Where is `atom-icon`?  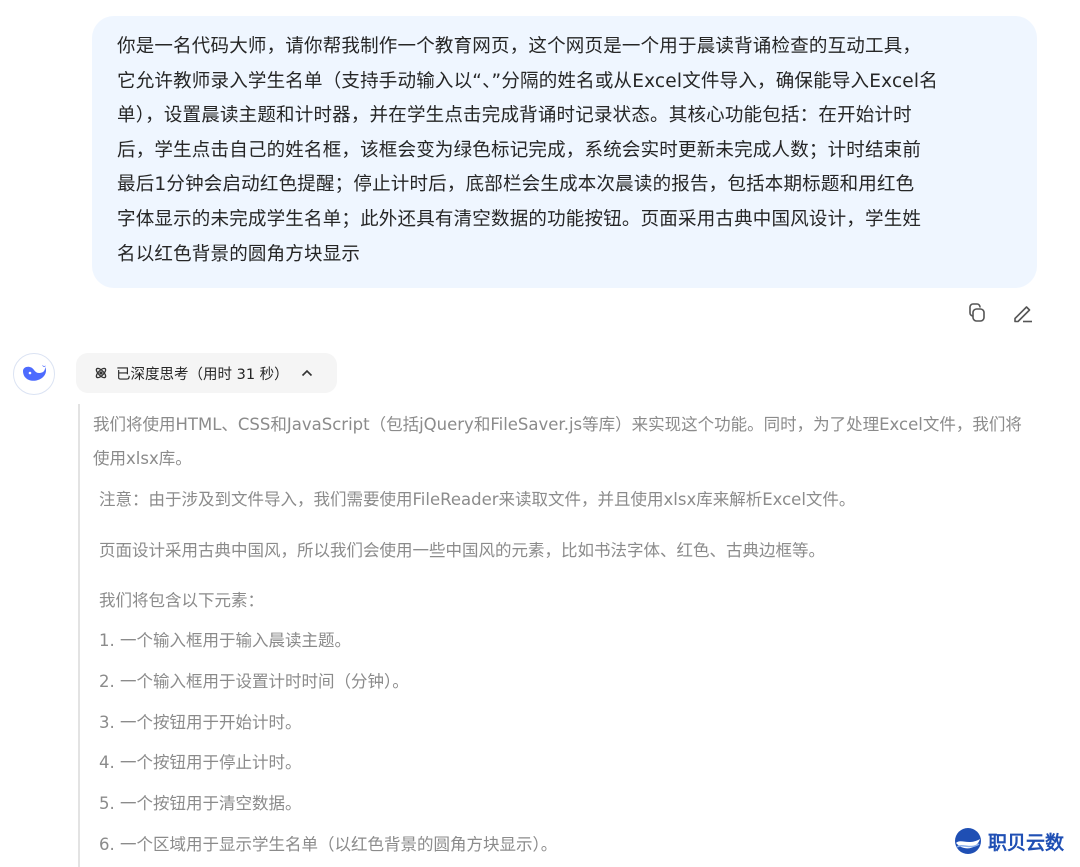
atom-icon is located at coordinates (101, 373).